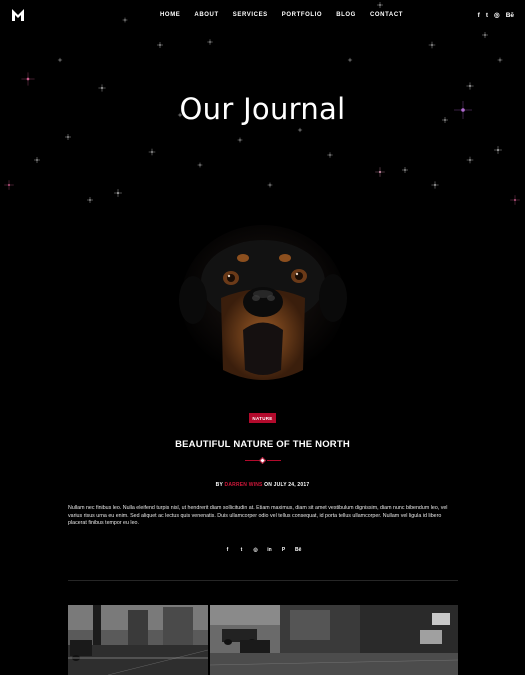 The image size is (525, 675). I want to click on nav-contact: CONTACT, so click(386, 15).